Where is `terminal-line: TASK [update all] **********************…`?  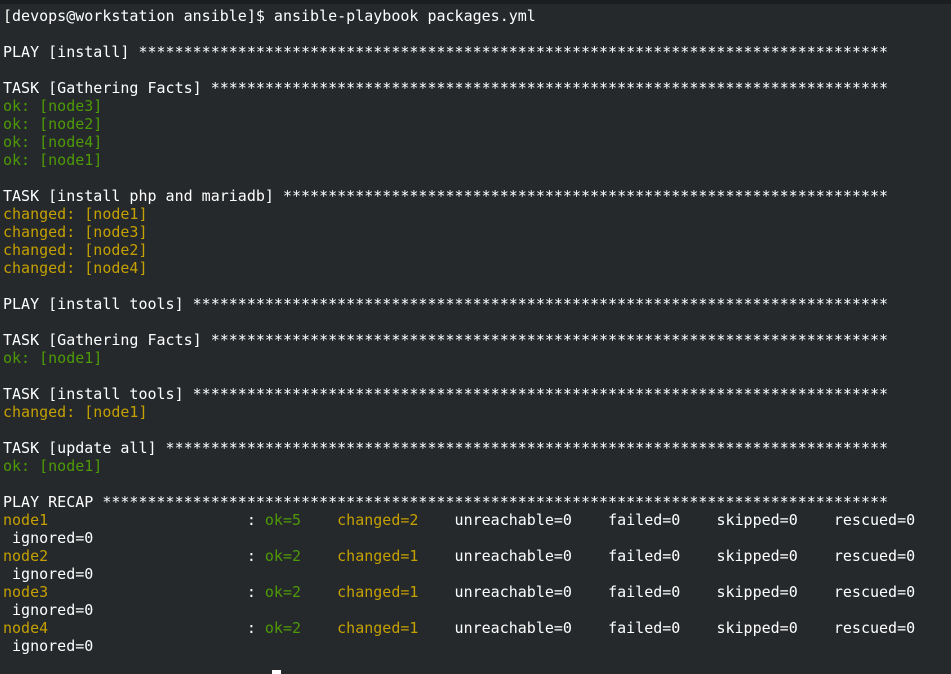 terminal-line: TASK [update all] **********************… is located at coordinates (476, 448).